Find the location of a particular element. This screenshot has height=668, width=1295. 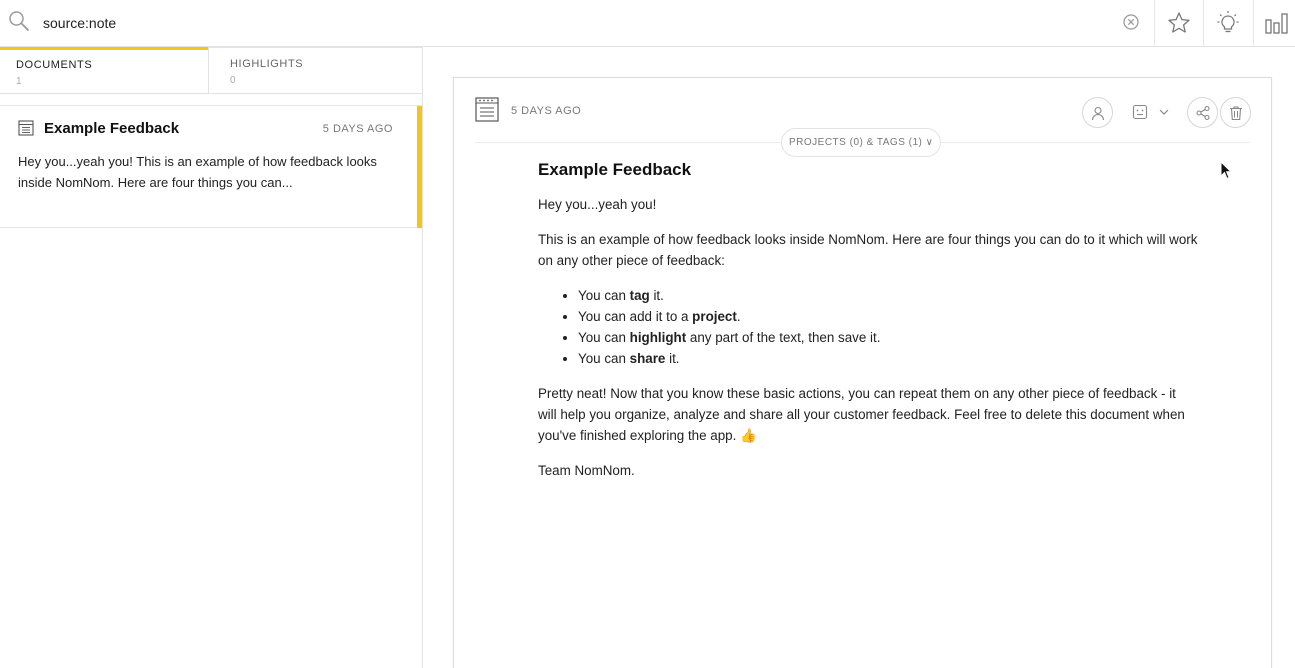

star-icon is located at coordinates (1179, 23).